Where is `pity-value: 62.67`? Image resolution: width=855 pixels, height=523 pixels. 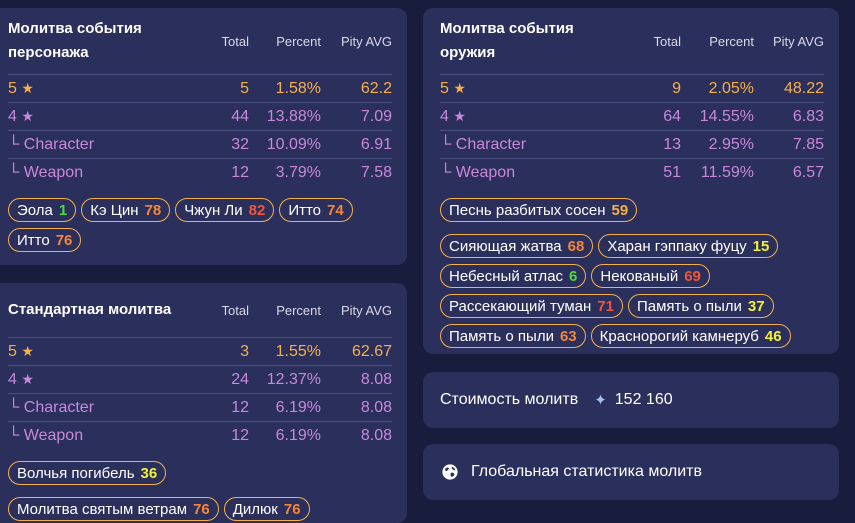 pity-value: 62.67 is located at coordinates (356, 351).